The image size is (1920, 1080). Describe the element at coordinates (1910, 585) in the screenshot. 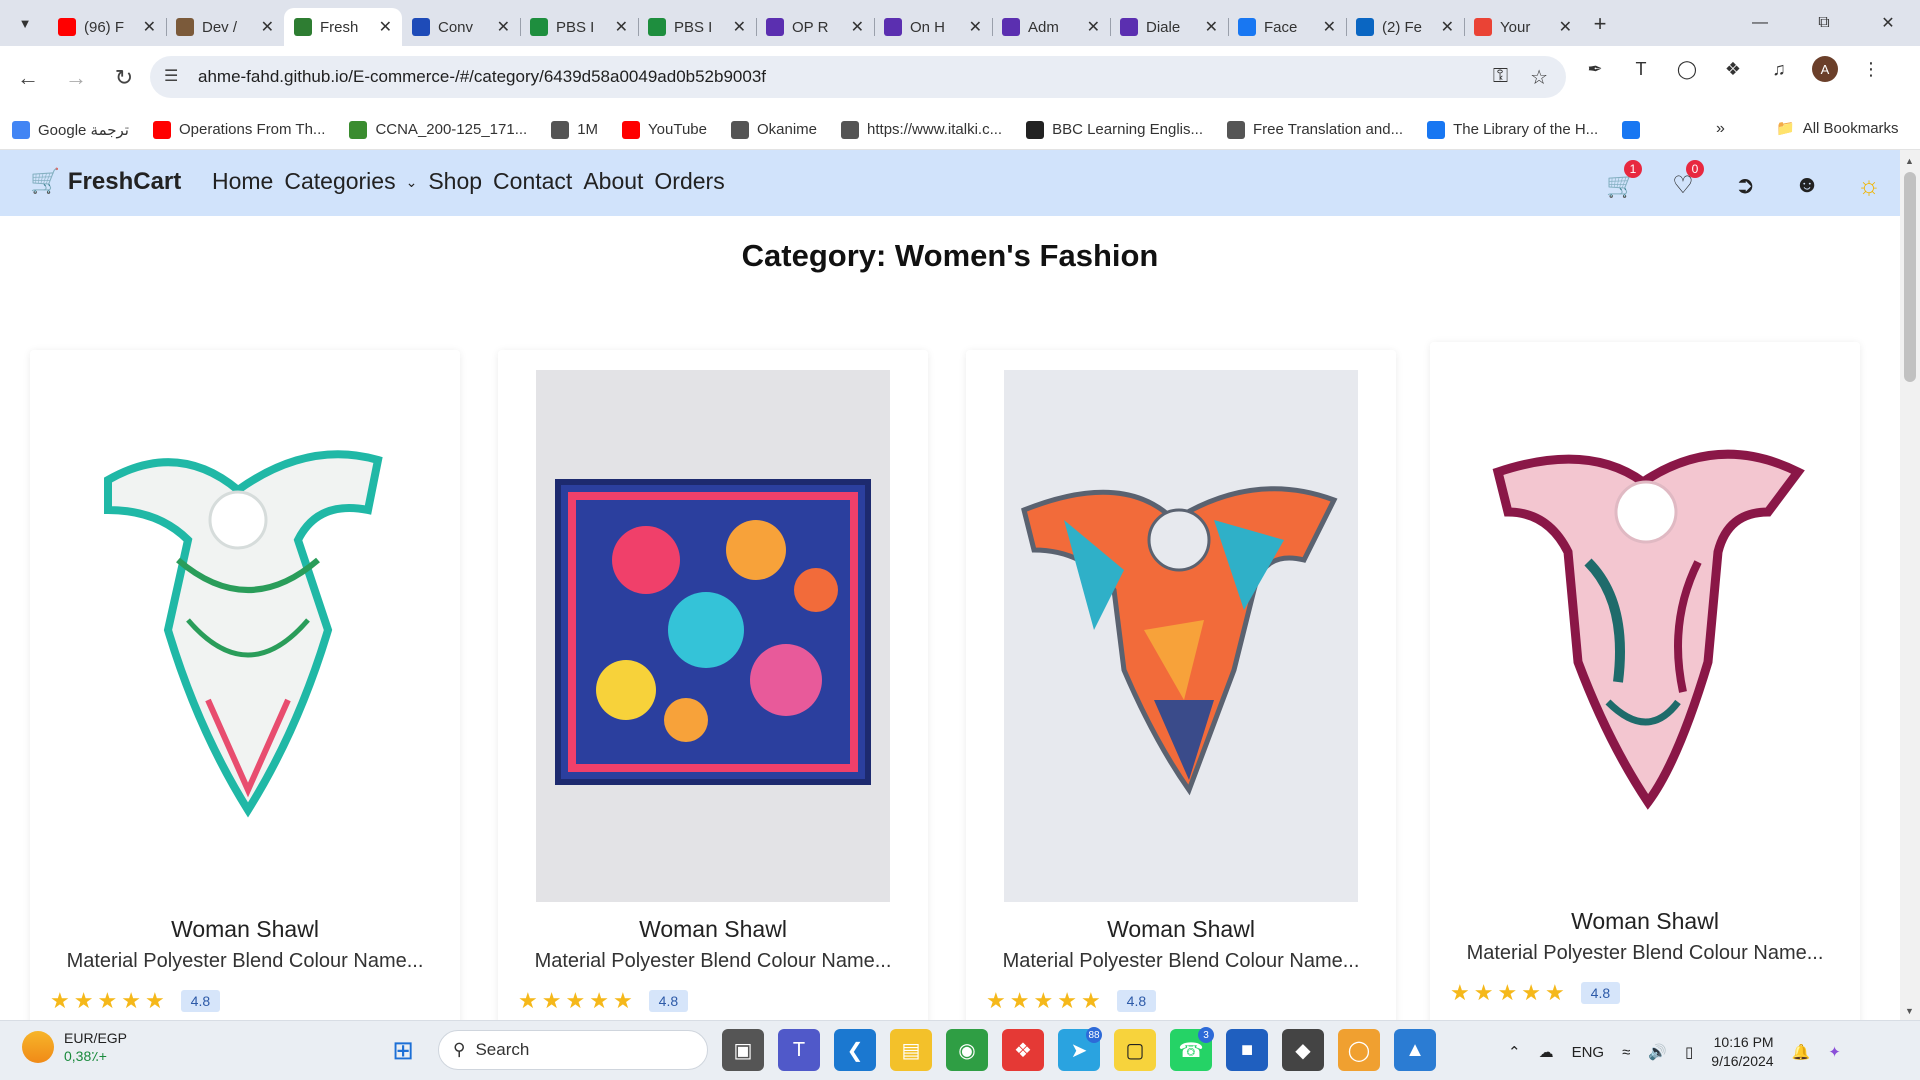

I see `page-scrollbar: ▲ ▼` at that location.